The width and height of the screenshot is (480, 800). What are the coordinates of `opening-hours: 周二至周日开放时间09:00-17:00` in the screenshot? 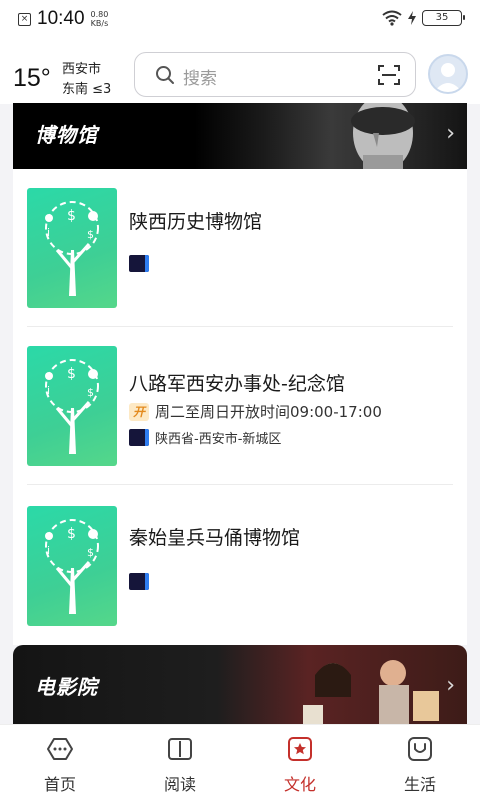 It's located at (268, 412).